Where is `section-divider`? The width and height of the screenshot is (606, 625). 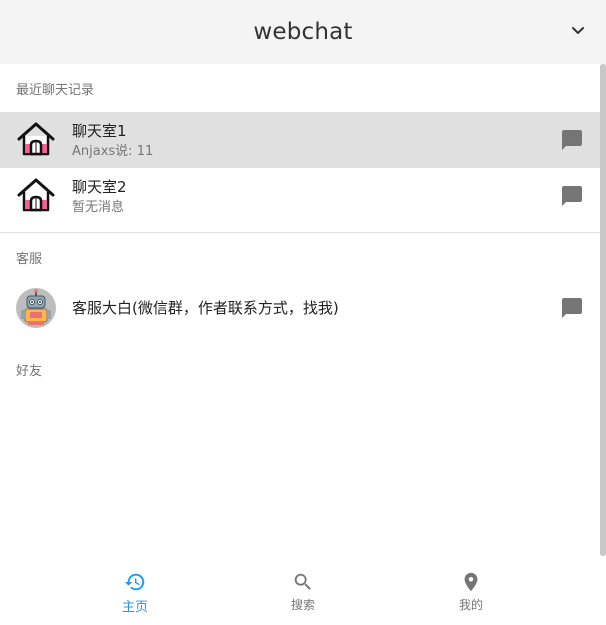
section-divider is located at coordinates (300, 232).